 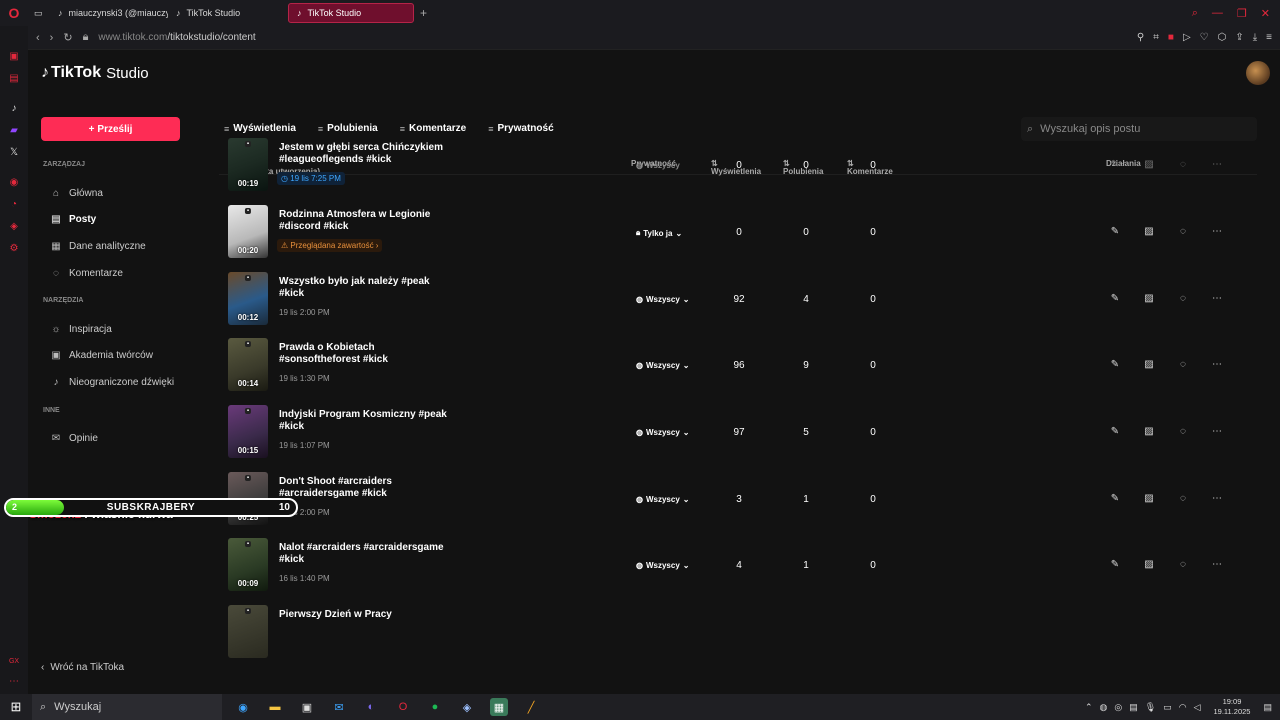 I want to click on vpn-icon: ■, so click(x=1171, y=37).